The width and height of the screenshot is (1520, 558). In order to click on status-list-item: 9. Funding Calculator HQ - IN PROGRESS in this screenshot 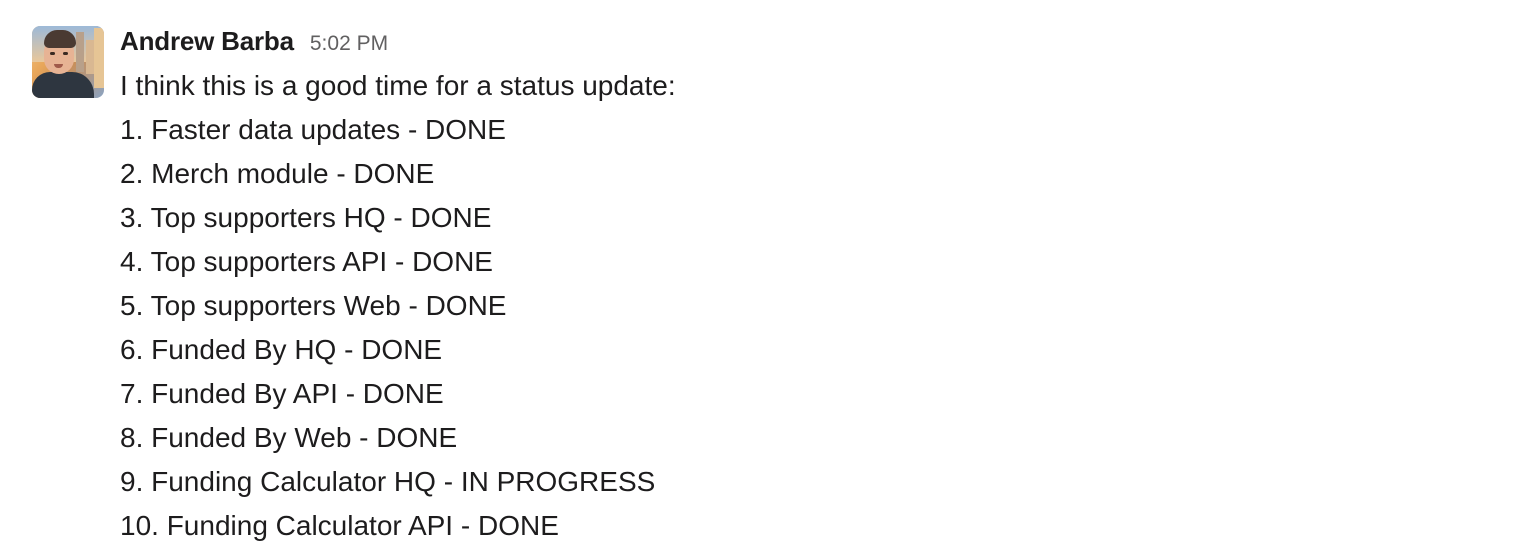, I will do `click(388, 481)`.